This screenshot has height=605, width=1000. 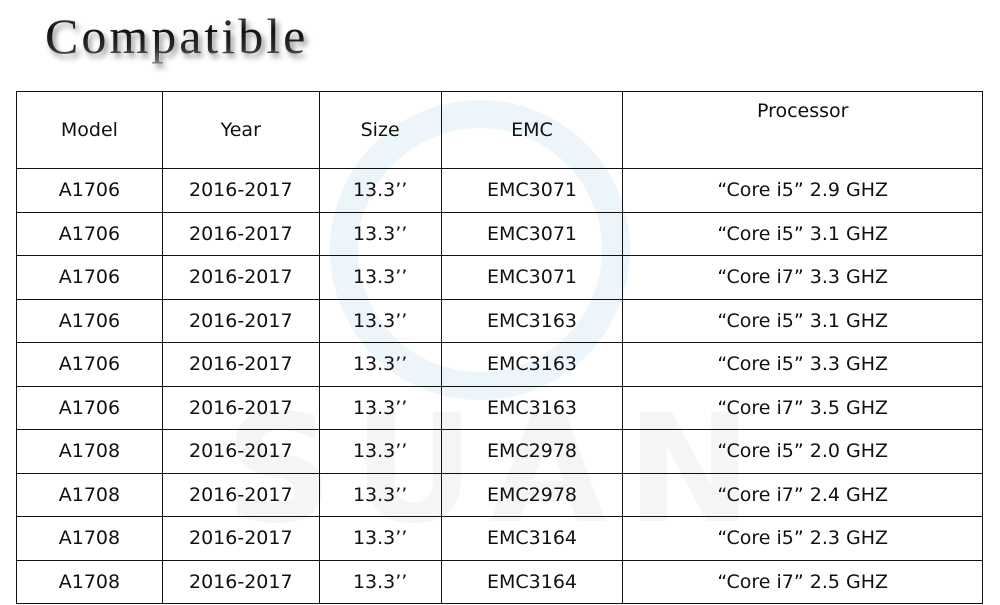 I want to click on header-model: Model, so click(x=89, y=130).